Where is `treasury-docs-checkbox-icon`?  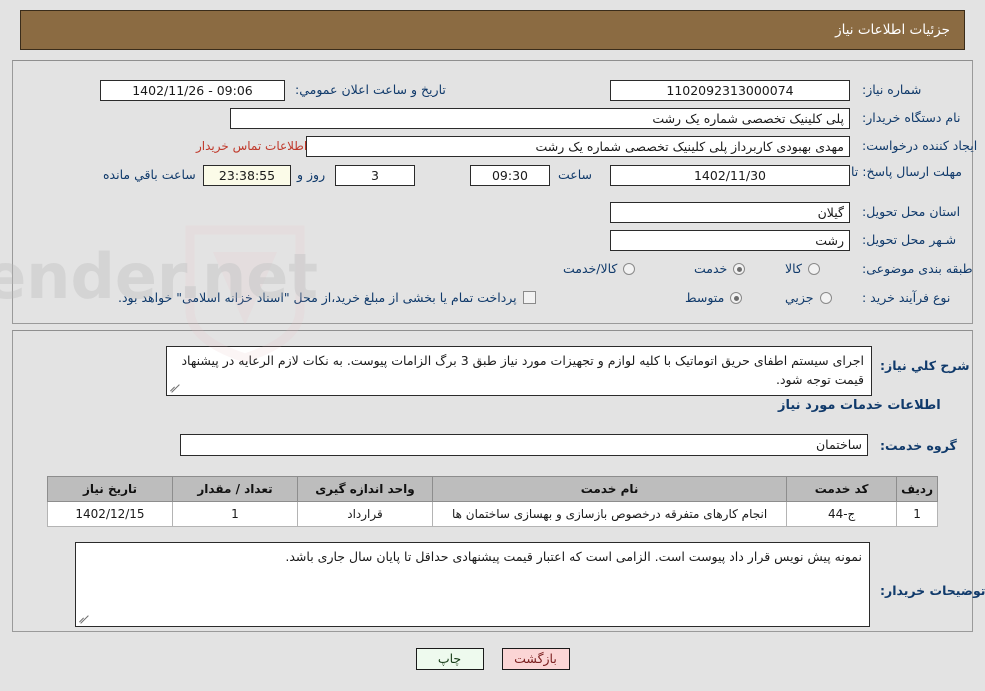
treasury-docs-checkbox-icon is located at coordinates (529, 297).